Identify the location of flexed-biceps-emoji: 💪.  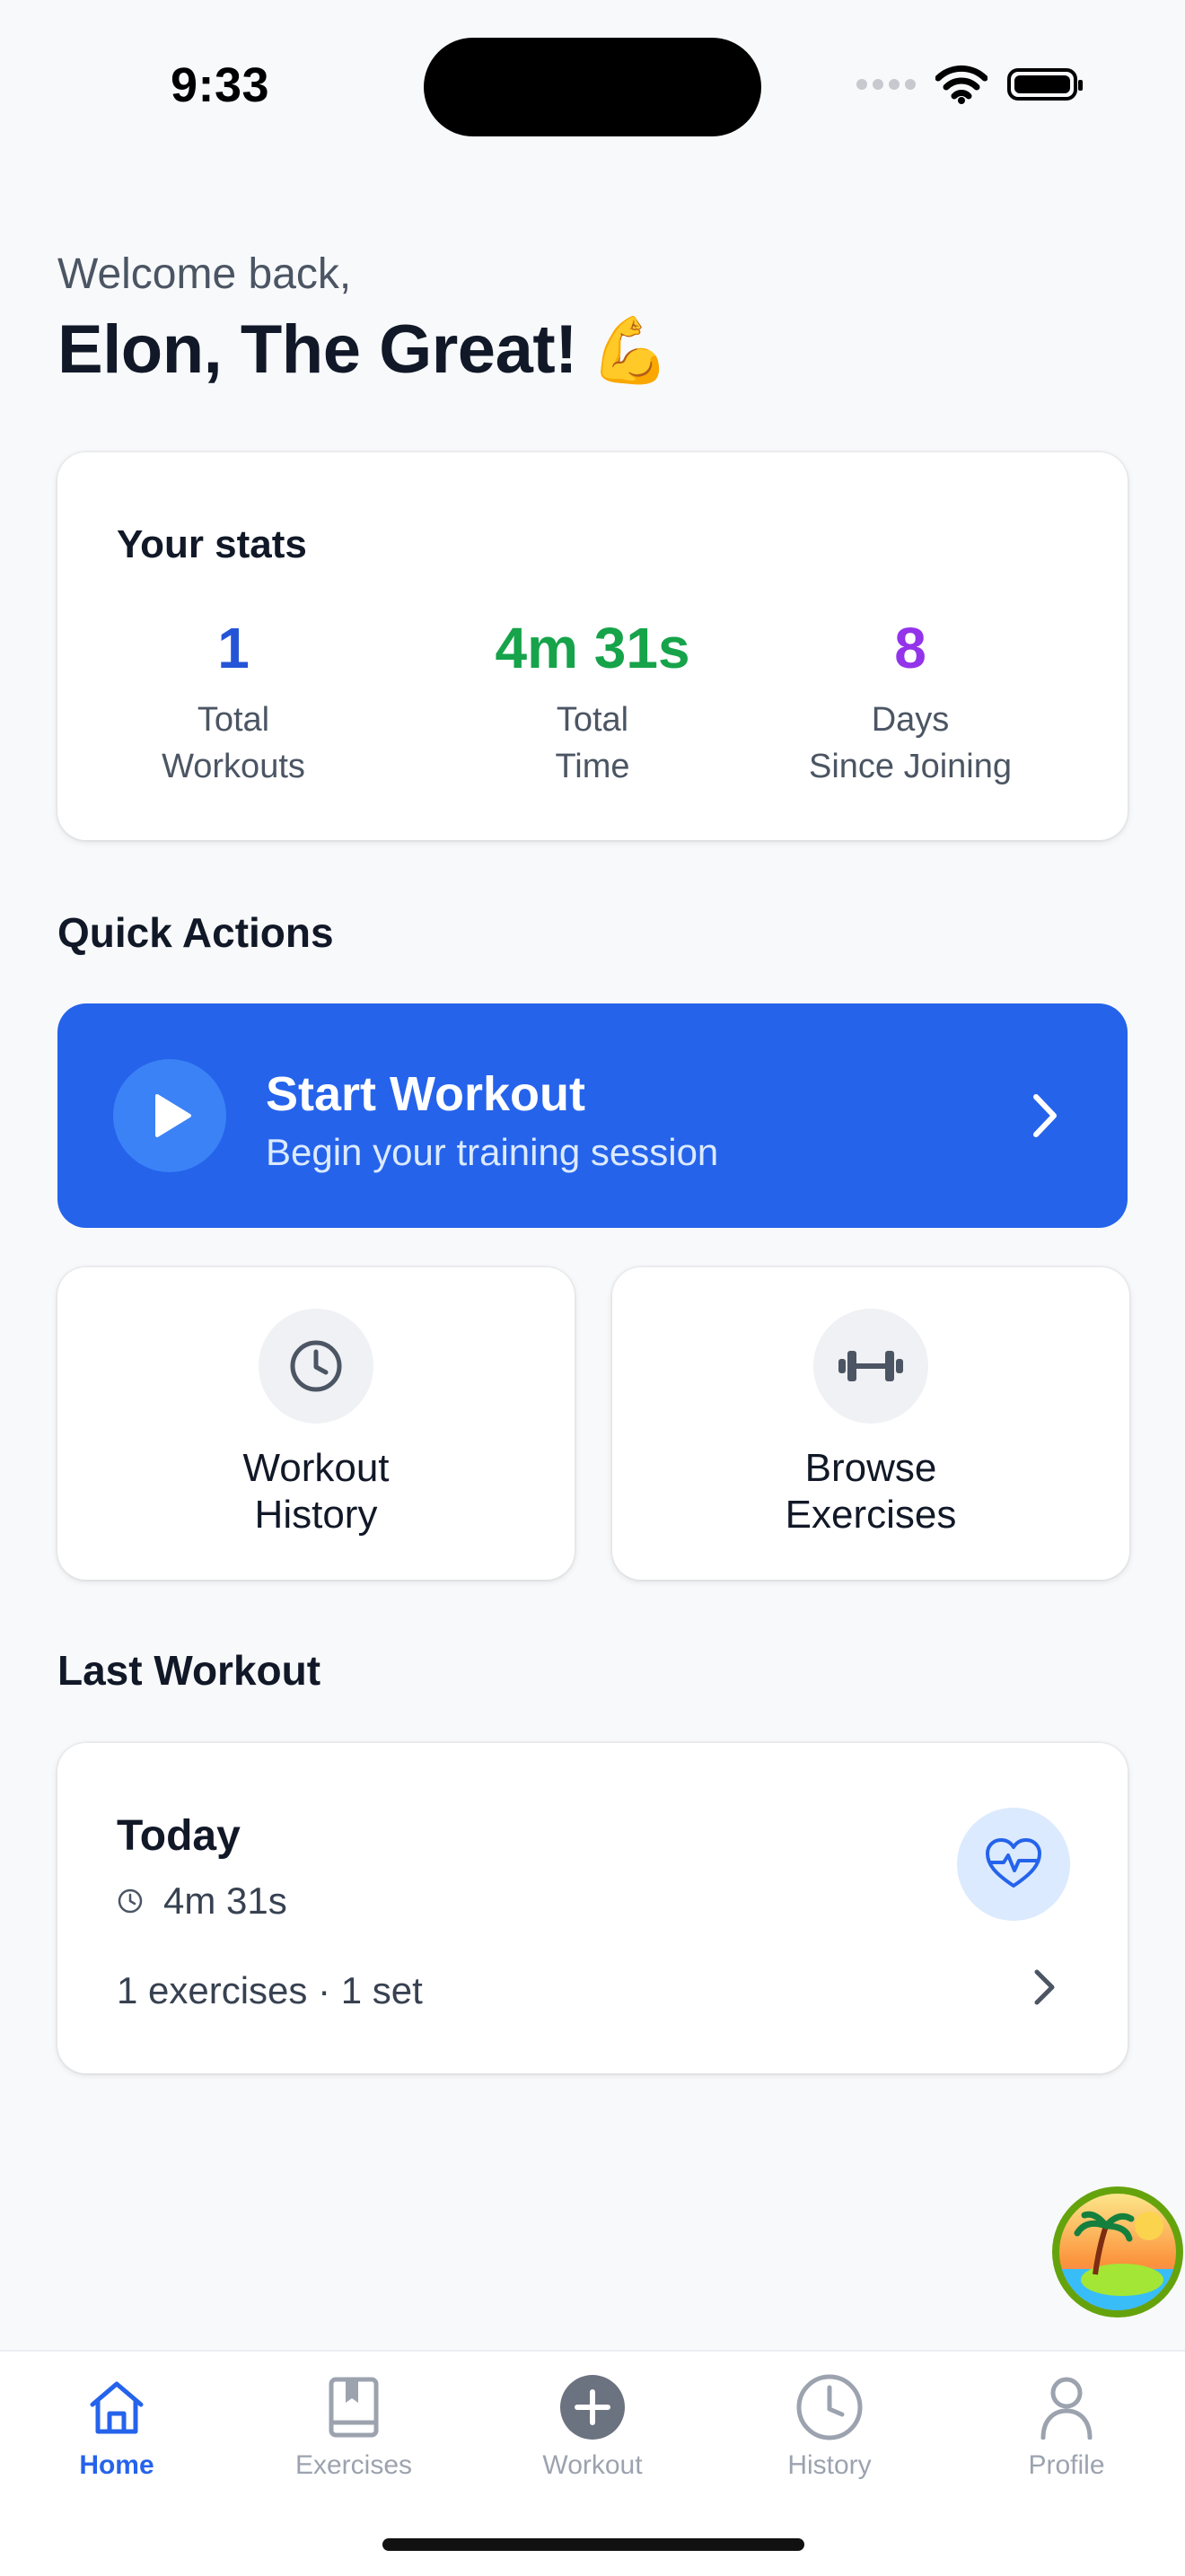
(630, 351).